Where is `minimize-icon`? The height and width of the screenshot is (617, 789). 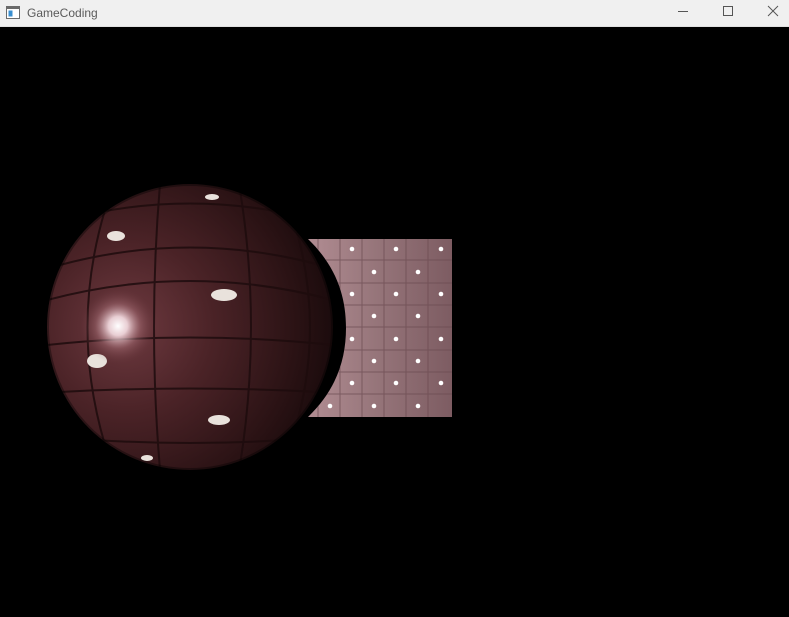 minimize-icon is located at coordinates (683, 13).